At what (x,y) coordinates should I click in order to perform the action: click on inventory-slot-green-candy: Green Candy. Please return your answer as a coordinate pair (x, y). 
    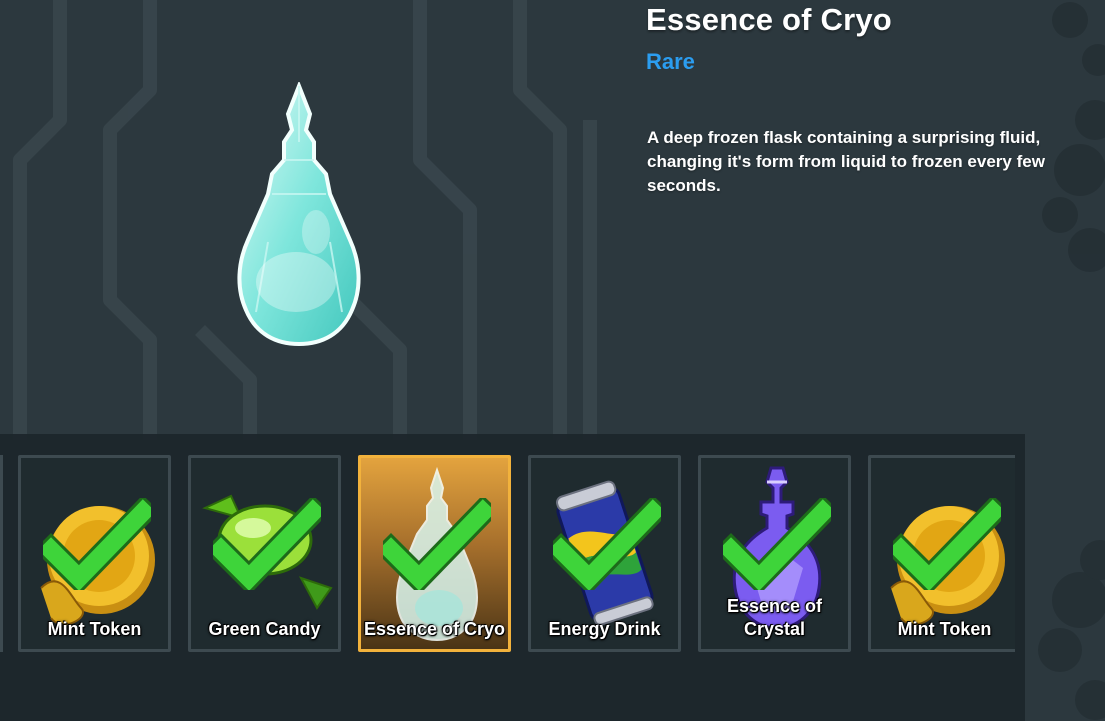
    Looking at the image, I should click on (264, 553).